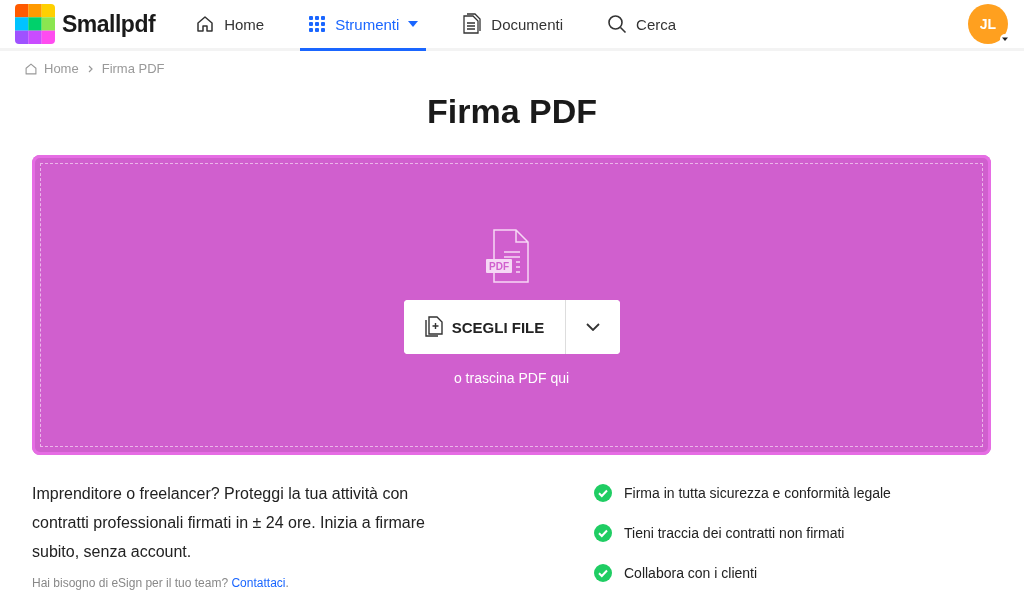 Image resolution: width=1024 pixels, height=615 pixels. Describe the element at coordinates (617, 24) in the screenshot. I see `search-icon` at that location.